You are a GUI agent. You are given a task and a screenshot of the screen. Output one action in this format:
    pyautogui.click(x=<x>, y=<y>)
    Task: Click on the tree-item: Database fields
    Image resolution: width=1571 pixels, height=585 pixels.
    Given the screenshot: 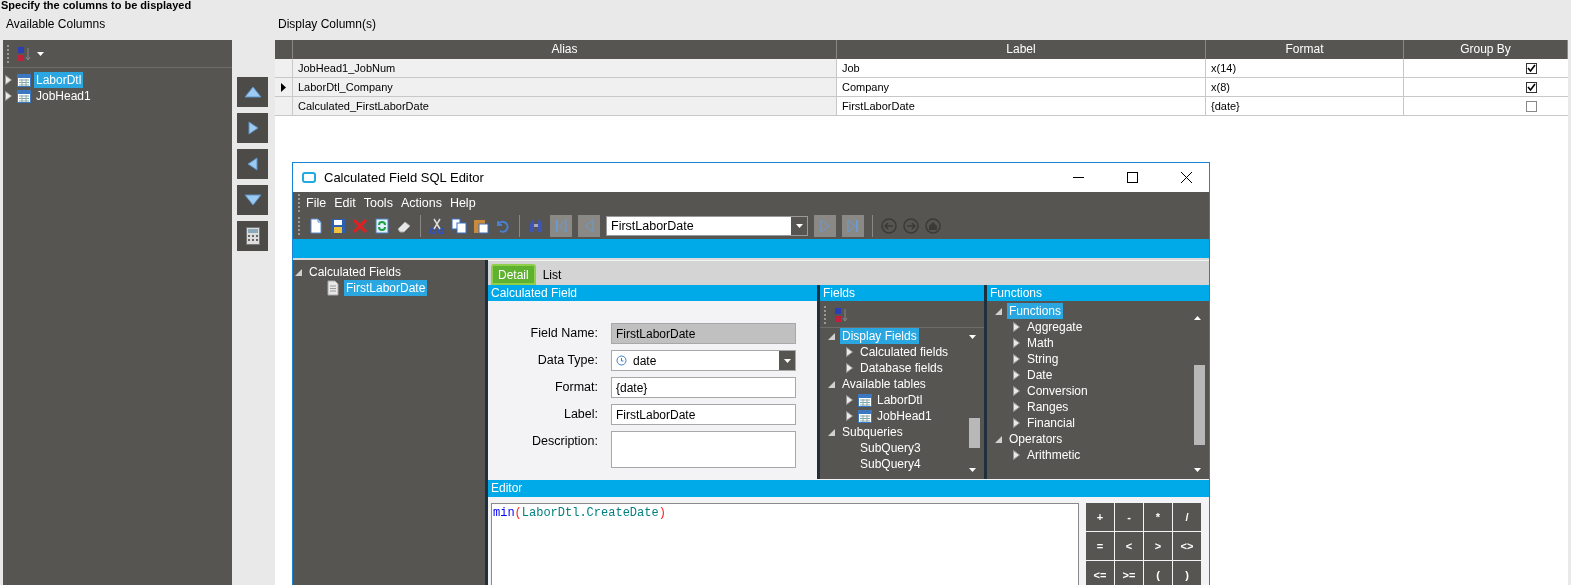 What is the action you would take?
    pyautogui.click(x=901, y=368)
    